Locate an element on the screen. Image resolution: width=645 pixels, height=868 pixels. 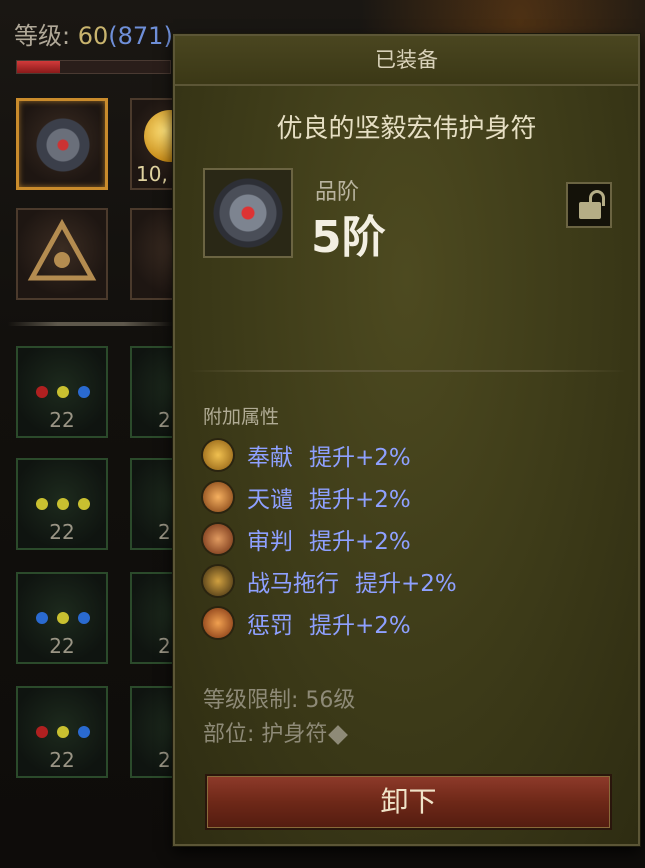
unequip-button: 卸下 is located at coordinates (408, 802).